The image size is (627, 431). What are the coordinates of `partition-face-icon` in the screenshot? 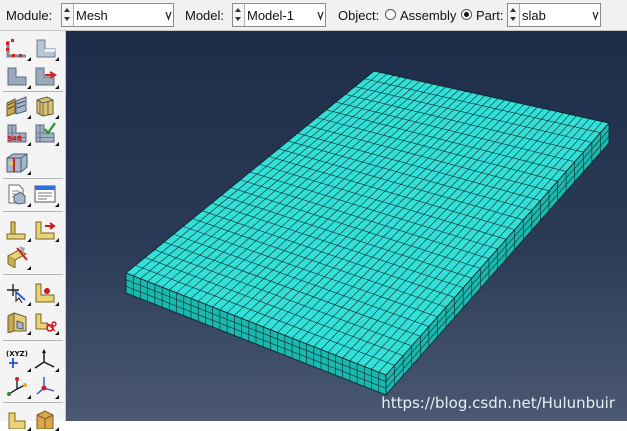 It's located at (46, 294).